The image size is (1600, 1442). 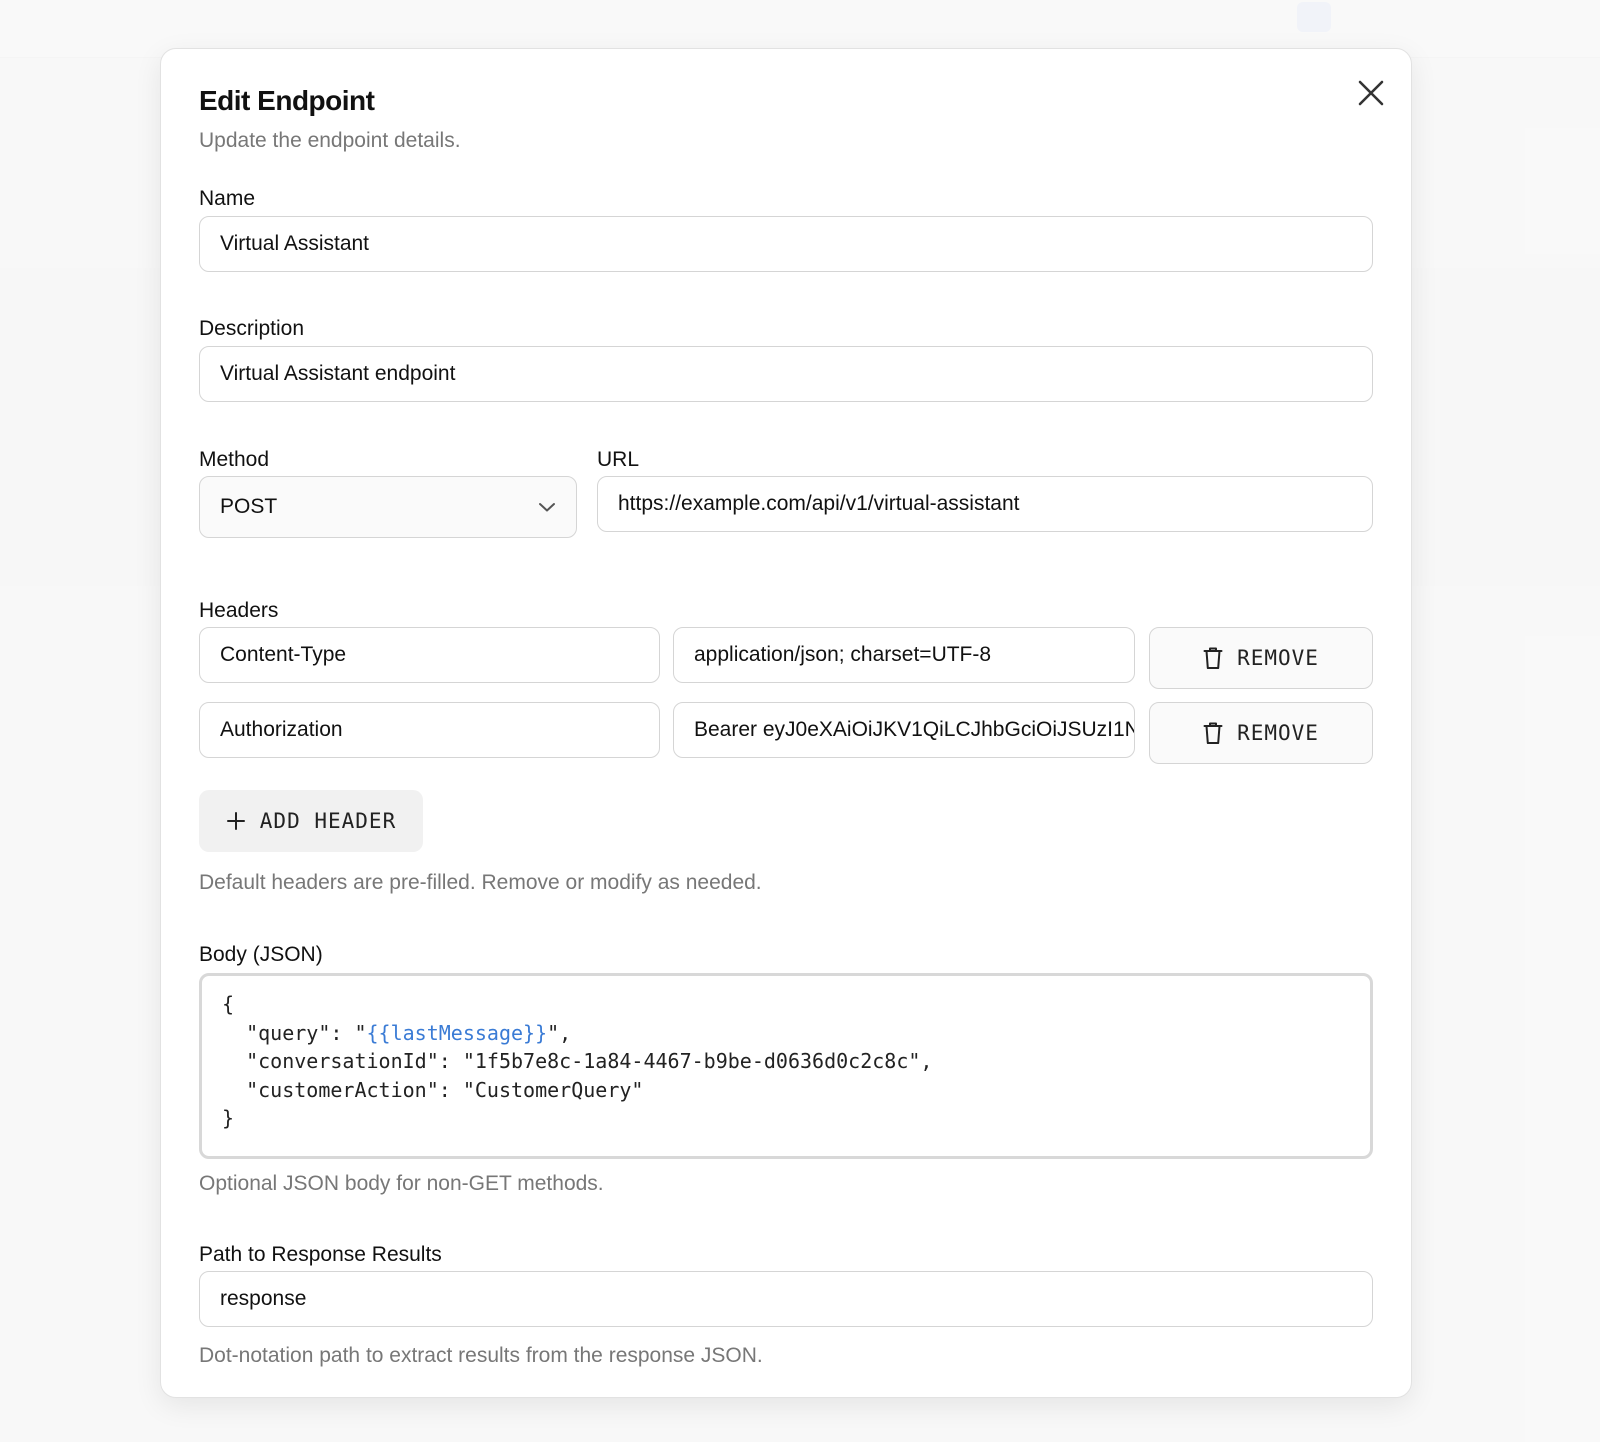 I want to click on response-path-input: response, so click(x=786, y=1299).